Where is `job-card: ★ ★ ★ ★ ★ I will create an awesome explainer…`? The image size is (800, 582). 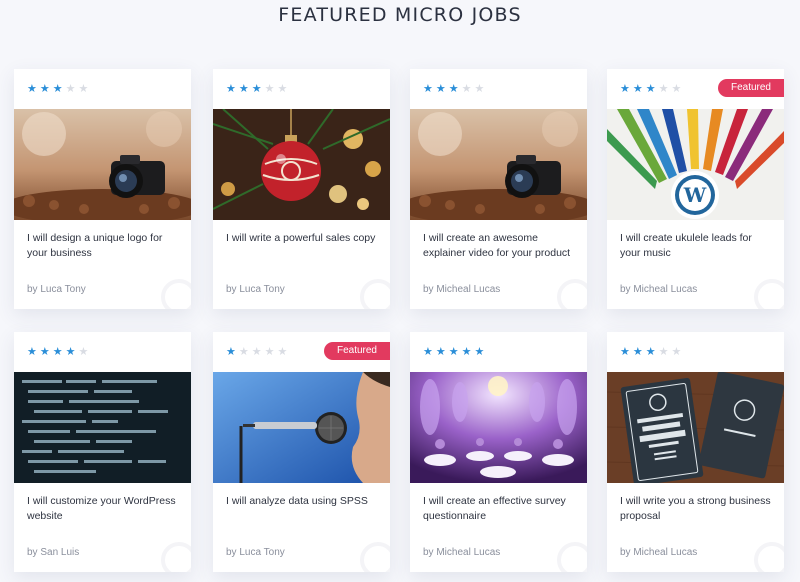
job-card: ★ ★ ★ ★ ★ I will create an awesome explainer… is located at coordinates (498, 189).